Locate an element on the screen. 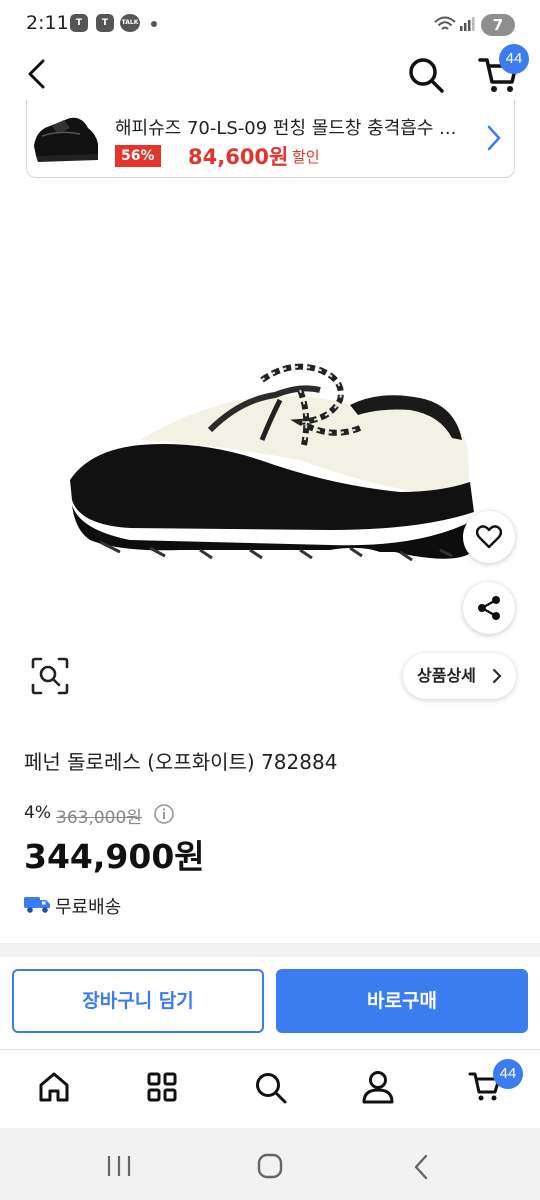  sale-price: 344,900원 is located at coordinates (114, 856).